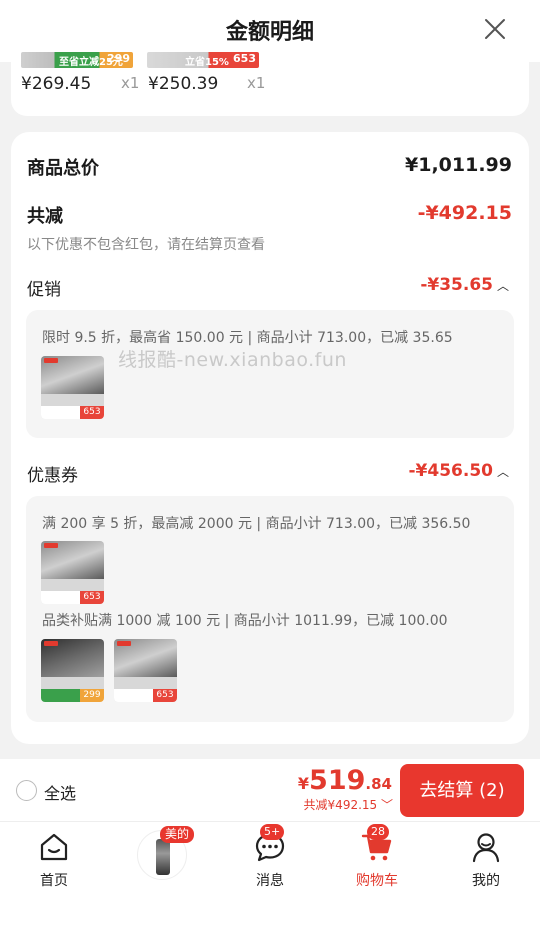 This screenshot has height=930, width=540. I want to click on saved-amount: 共减¥492.15, so click(340, 805).